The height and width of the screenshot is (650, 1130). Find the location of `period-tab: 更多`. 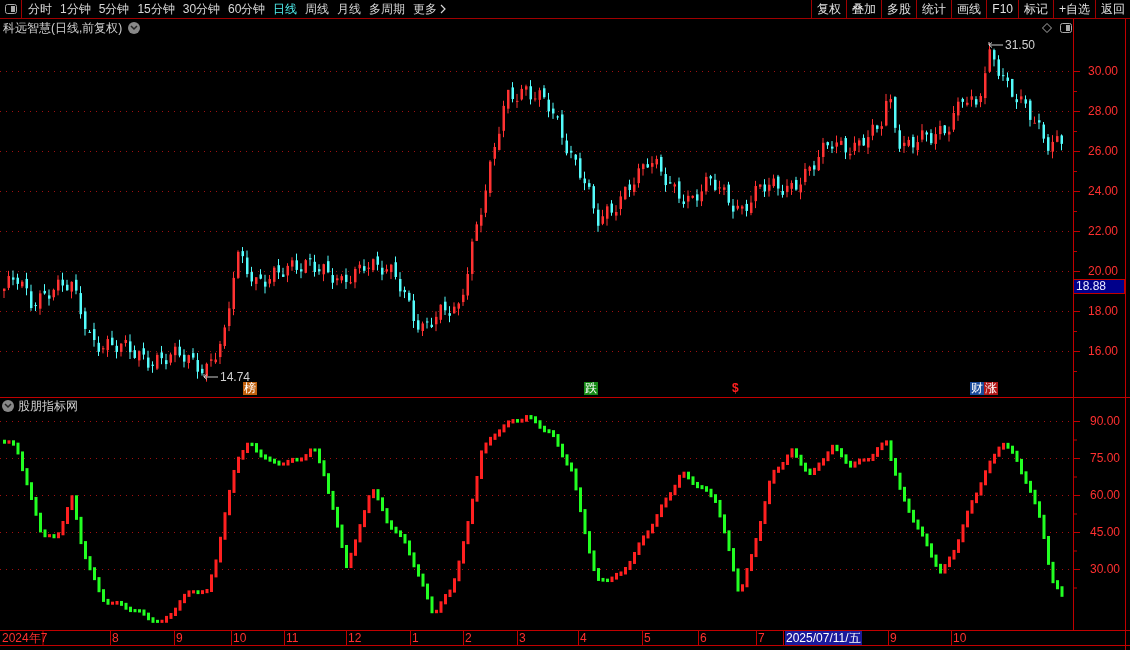

period-tab: 更多 is located at coordinates (430, 9).